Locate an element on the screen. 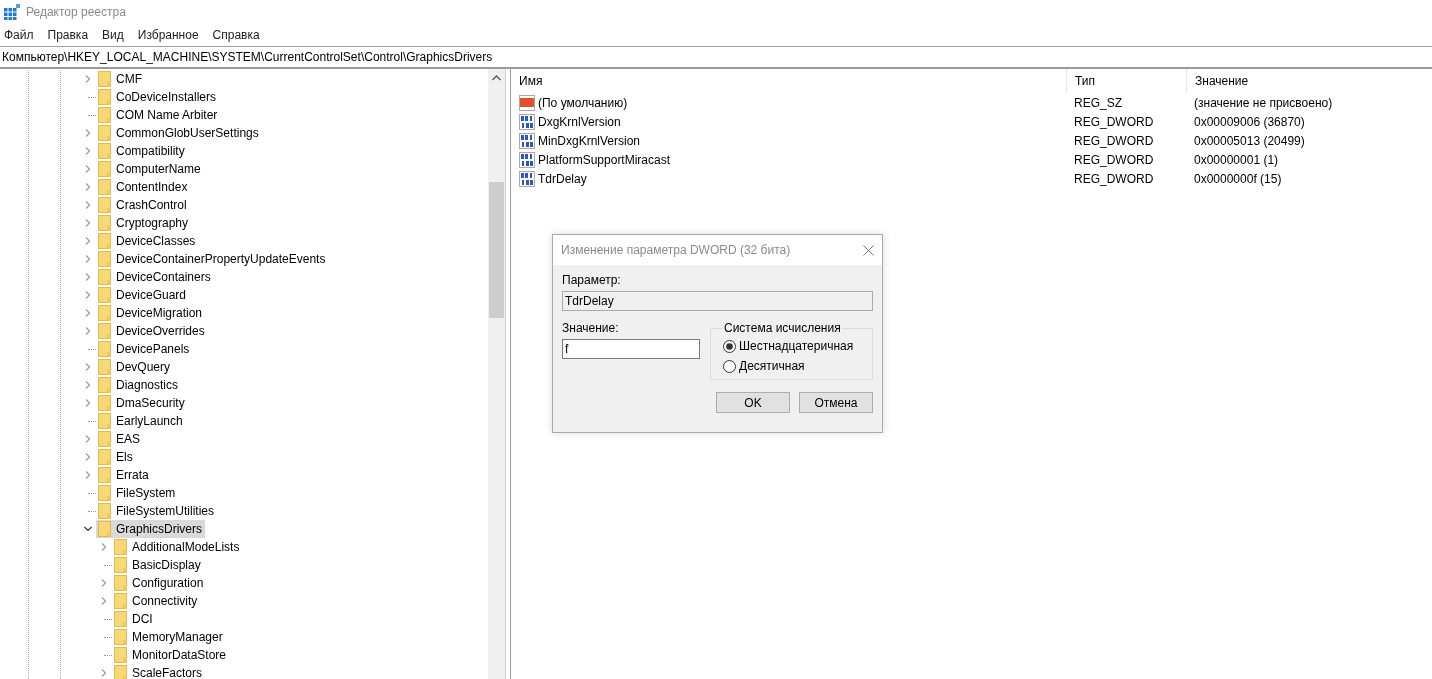 The height and width of the screenshot is (679, 1432). tree-item: DeviceClasses is located at coordinates (147, 241).